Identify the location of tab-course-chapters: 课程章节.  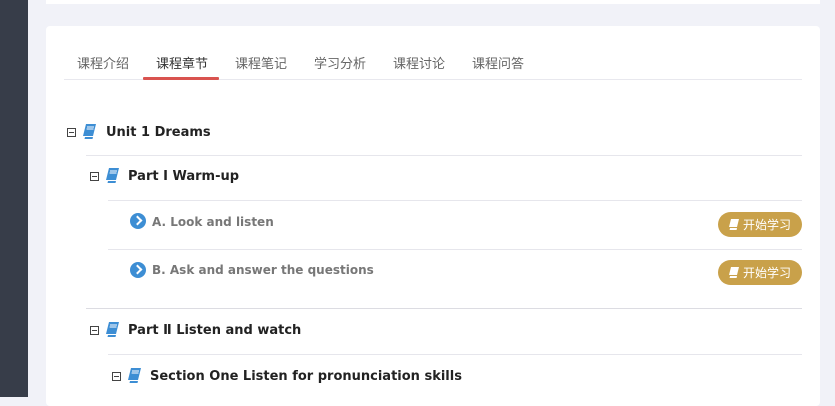
(182, 62).